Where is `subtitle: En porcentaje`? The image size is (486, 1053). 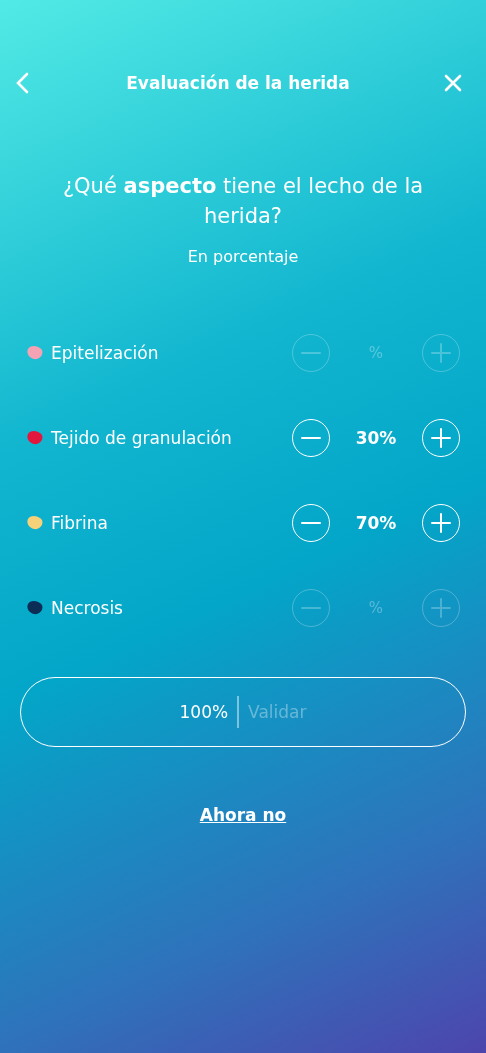 subtitle: En porcentaje is located at coordinates (243, 256).